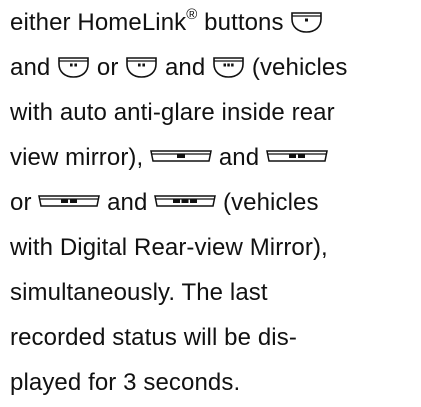 The width and height of the screenshot is (421, 407). Describe the element at coordinates (98, 22) in the screenshot. I see `text-run: either HomeLink` at that location.